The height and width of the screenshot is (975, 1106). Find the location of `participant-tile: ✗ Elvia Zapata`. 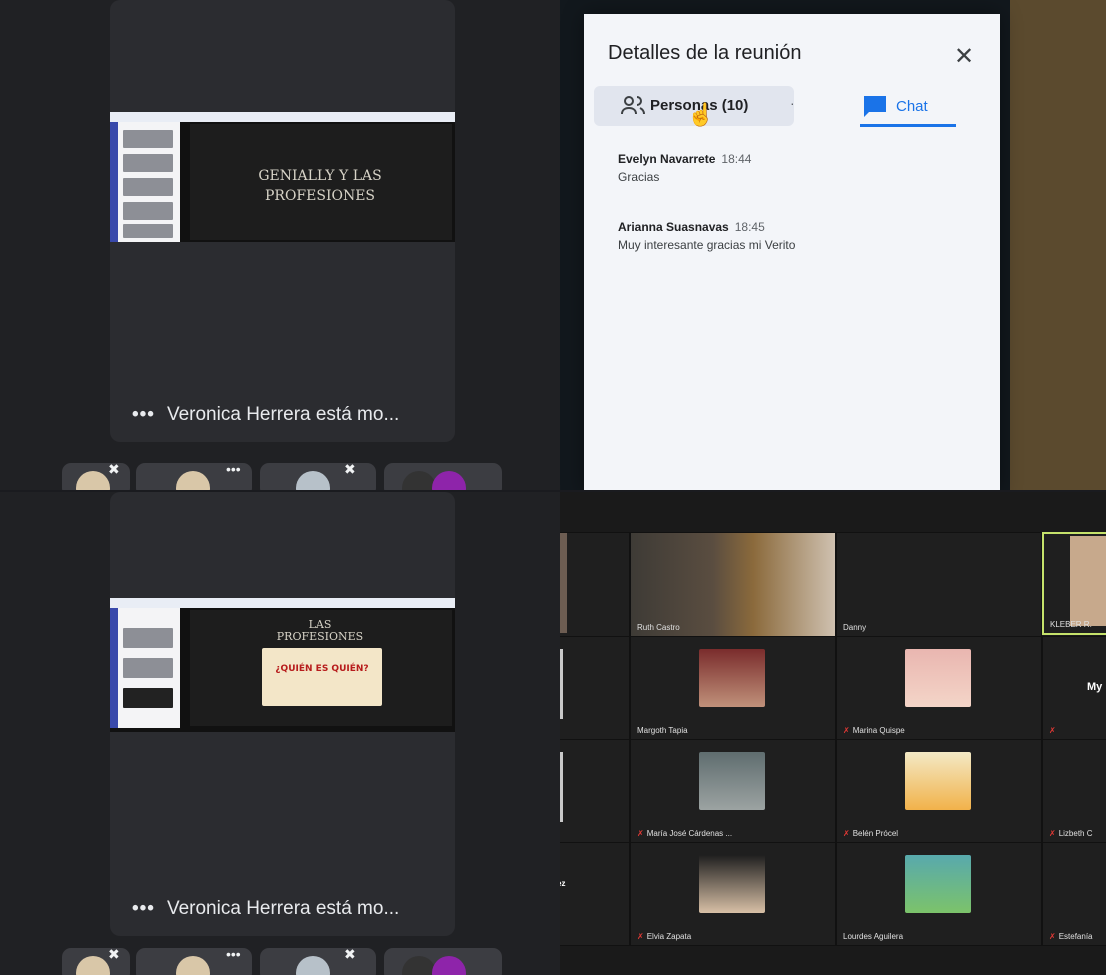

participant-tile: ✗ Elvia Zapata is located at coordinates (733, 894).